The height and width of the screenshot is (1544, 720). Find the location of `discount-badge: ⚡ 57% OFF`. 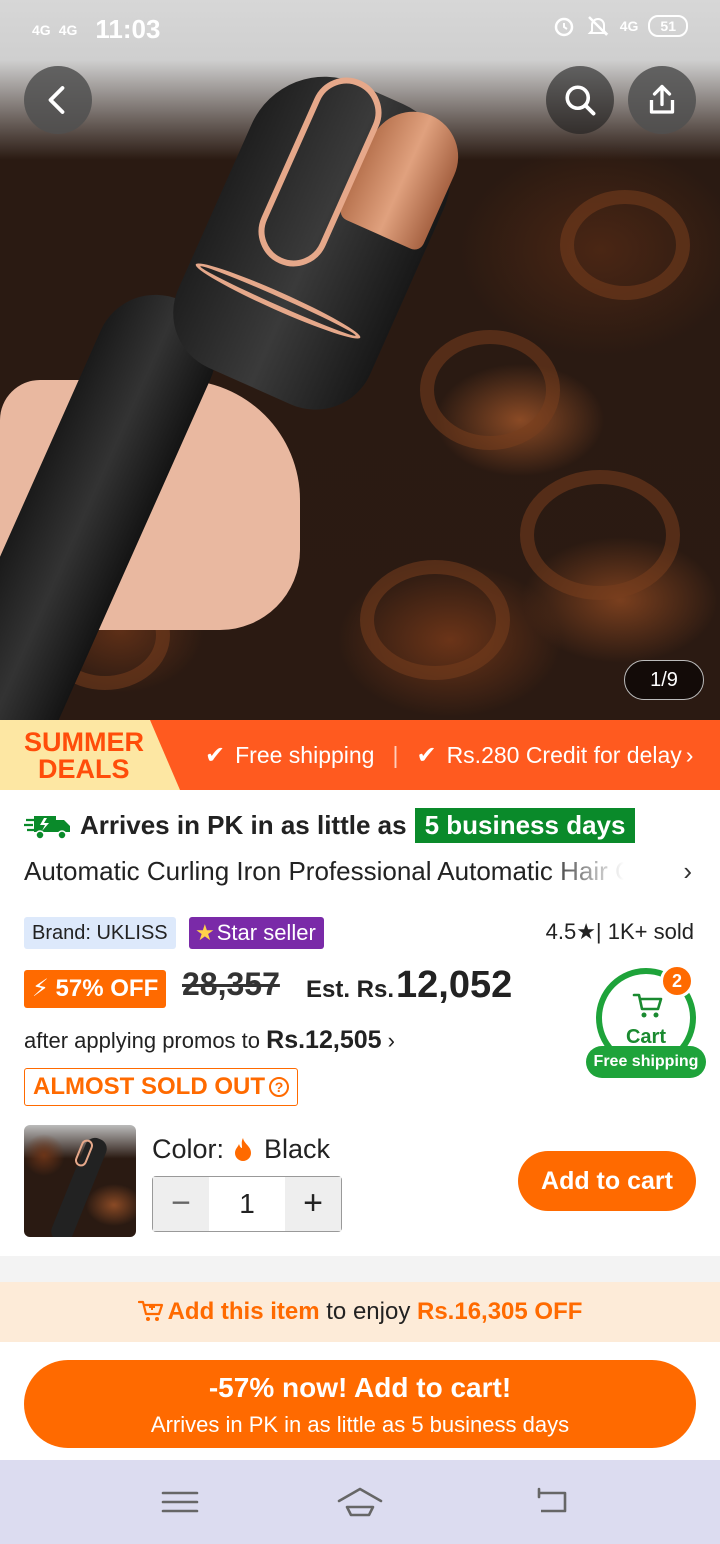

discount-badge: ⚡ 57% OFF is located at coordinates (95, 989).